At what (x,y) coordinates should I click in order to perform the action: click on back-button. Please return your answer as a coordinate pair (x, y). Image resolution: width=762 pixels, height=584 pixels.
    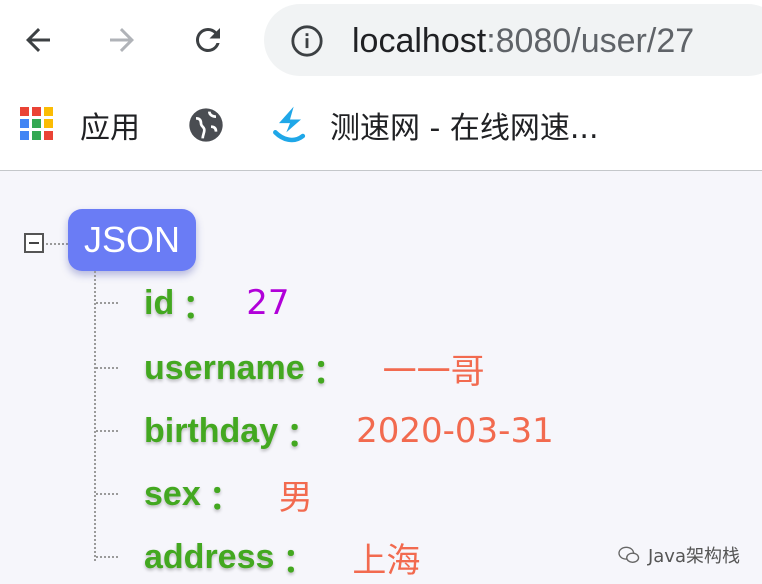
    Looking at the image, I should click on (38, 40).